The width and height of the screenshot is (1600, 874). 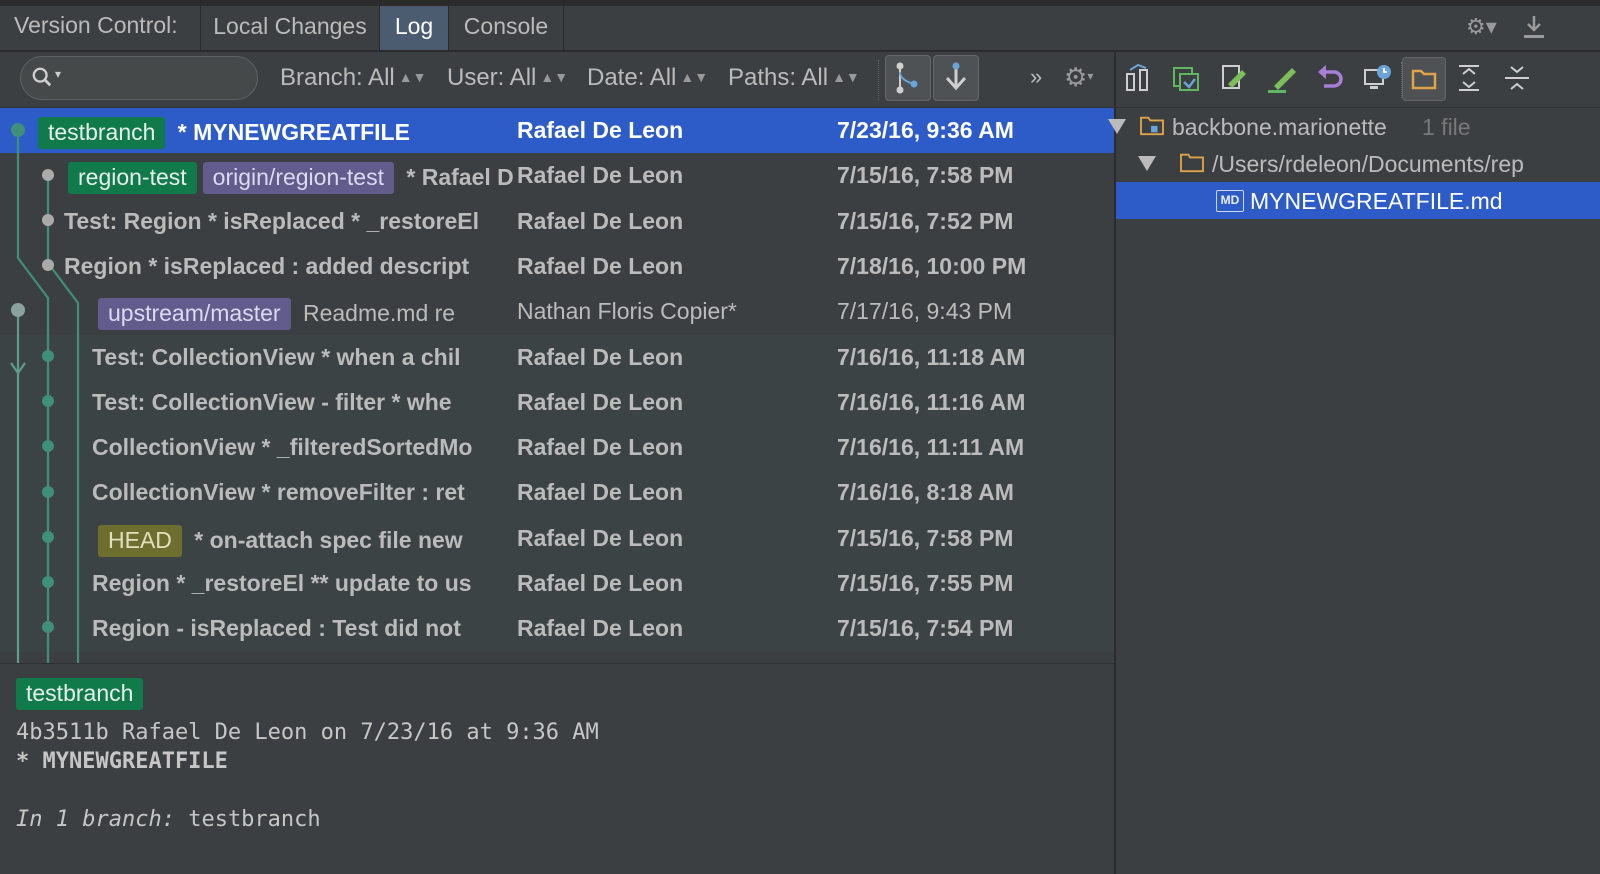 I want to click on commit-subject: Test: Region * isReplaced * _restoreEl, so click(x=271, y=220).